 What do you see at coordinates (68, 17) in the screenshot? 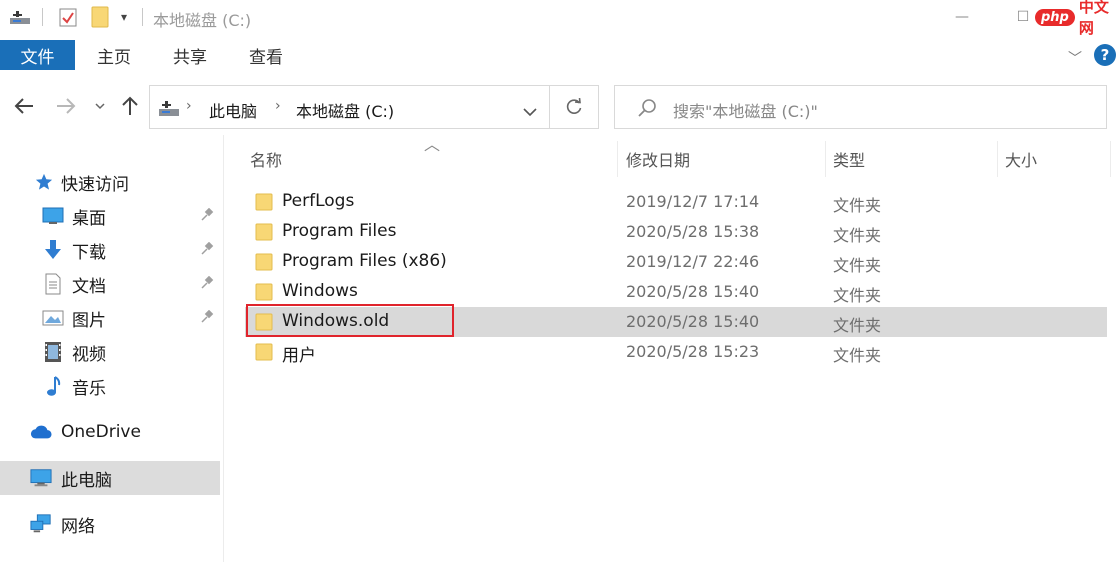
I see `properties-icon` at bounding box center [68, 17].